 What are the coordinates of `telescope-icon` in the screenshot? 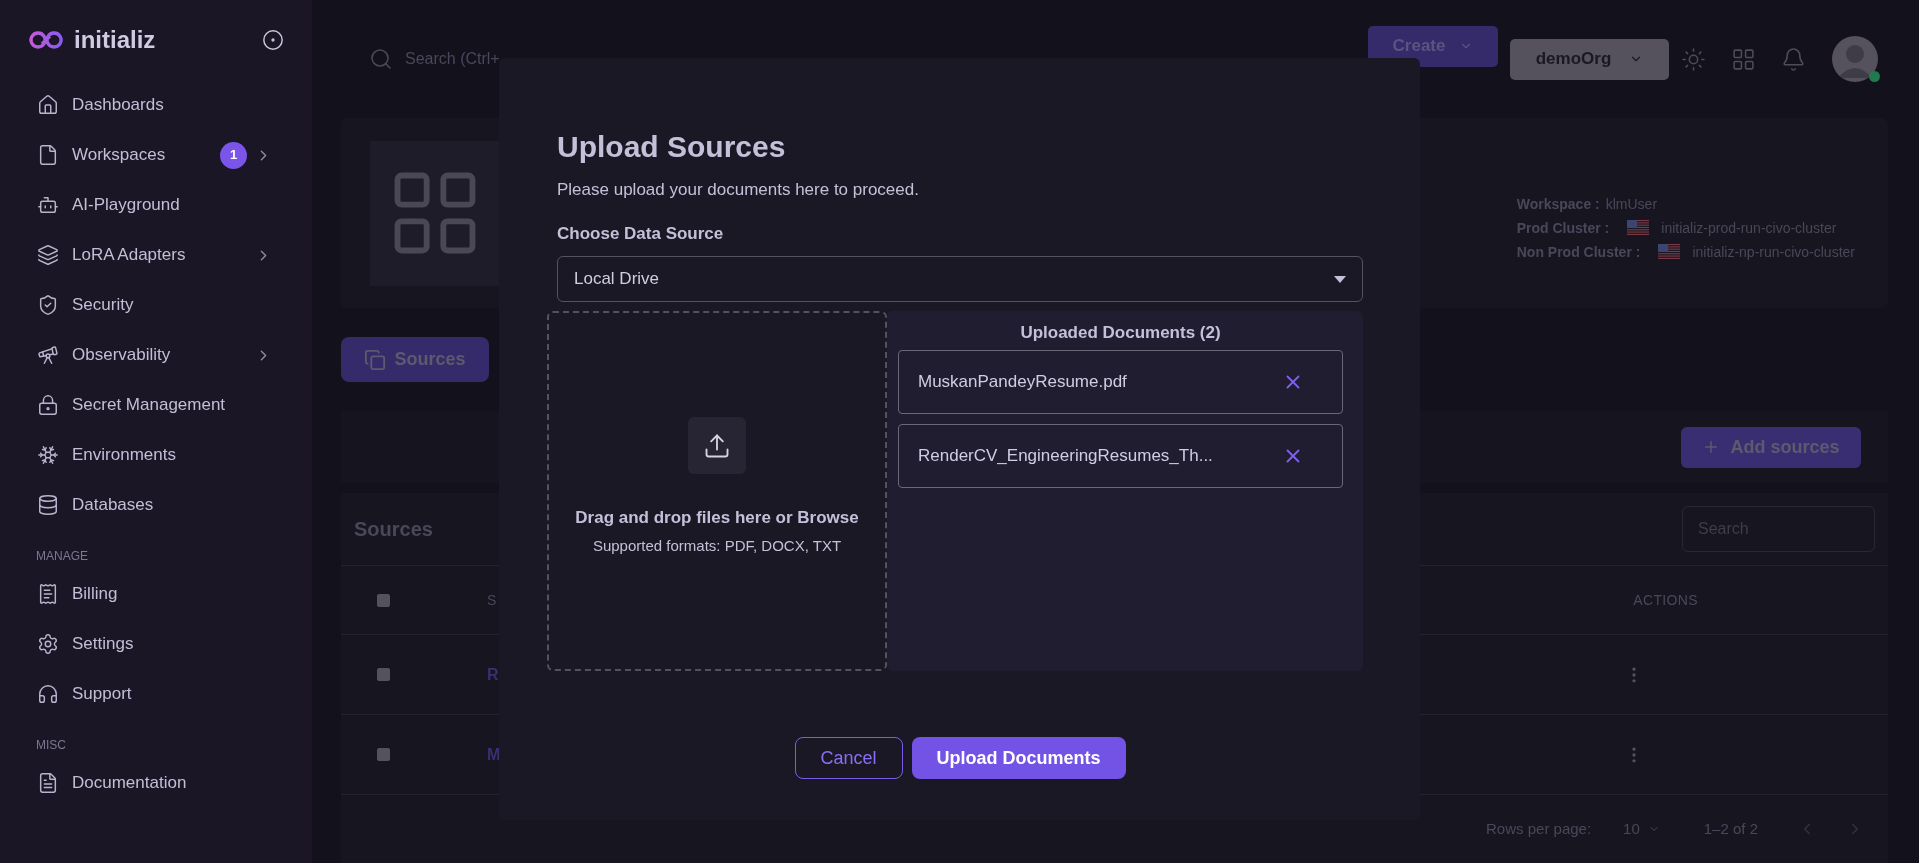 It's located at (48, 355).